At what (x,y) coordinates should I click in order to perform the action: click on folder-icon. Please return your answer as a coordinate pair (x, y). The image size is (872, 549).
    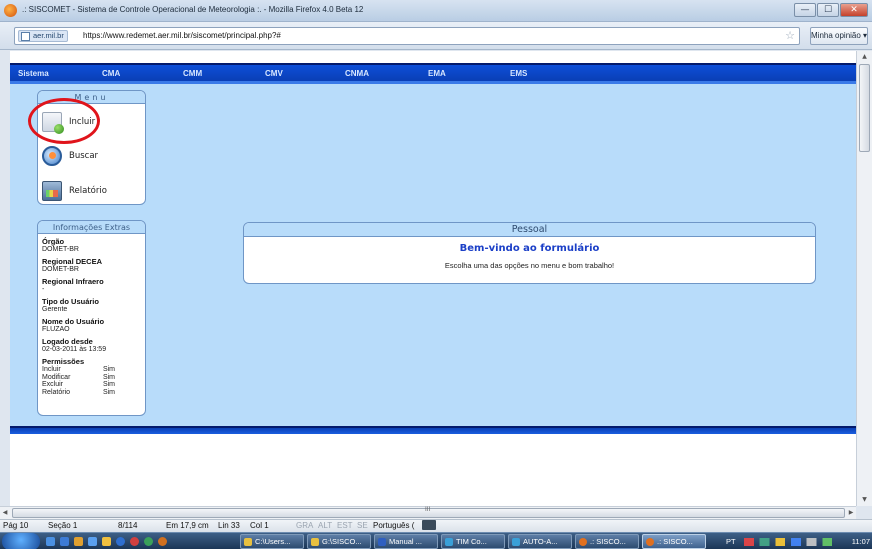
    Looking at the image, I should click on (248, 542).